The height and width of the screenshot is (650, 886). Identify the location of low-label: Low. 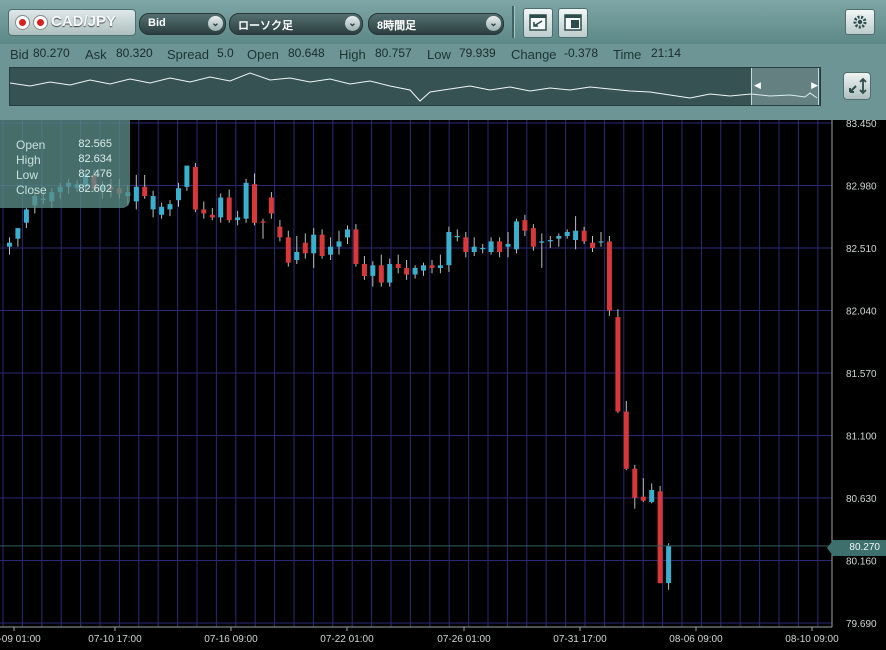
(439, 54).